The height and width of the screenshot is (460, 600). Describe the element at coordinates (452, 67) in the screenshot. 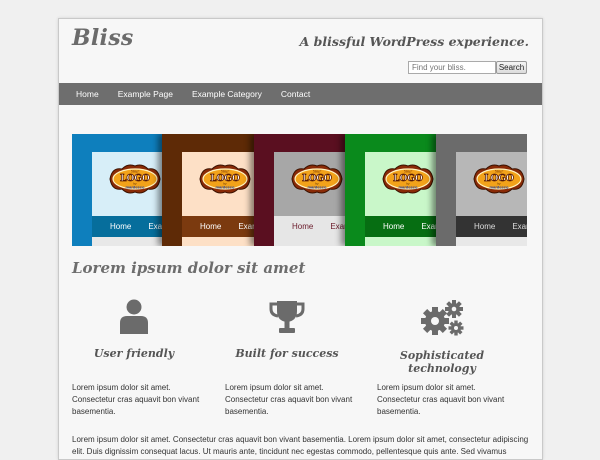

I see `search-input` at that location.